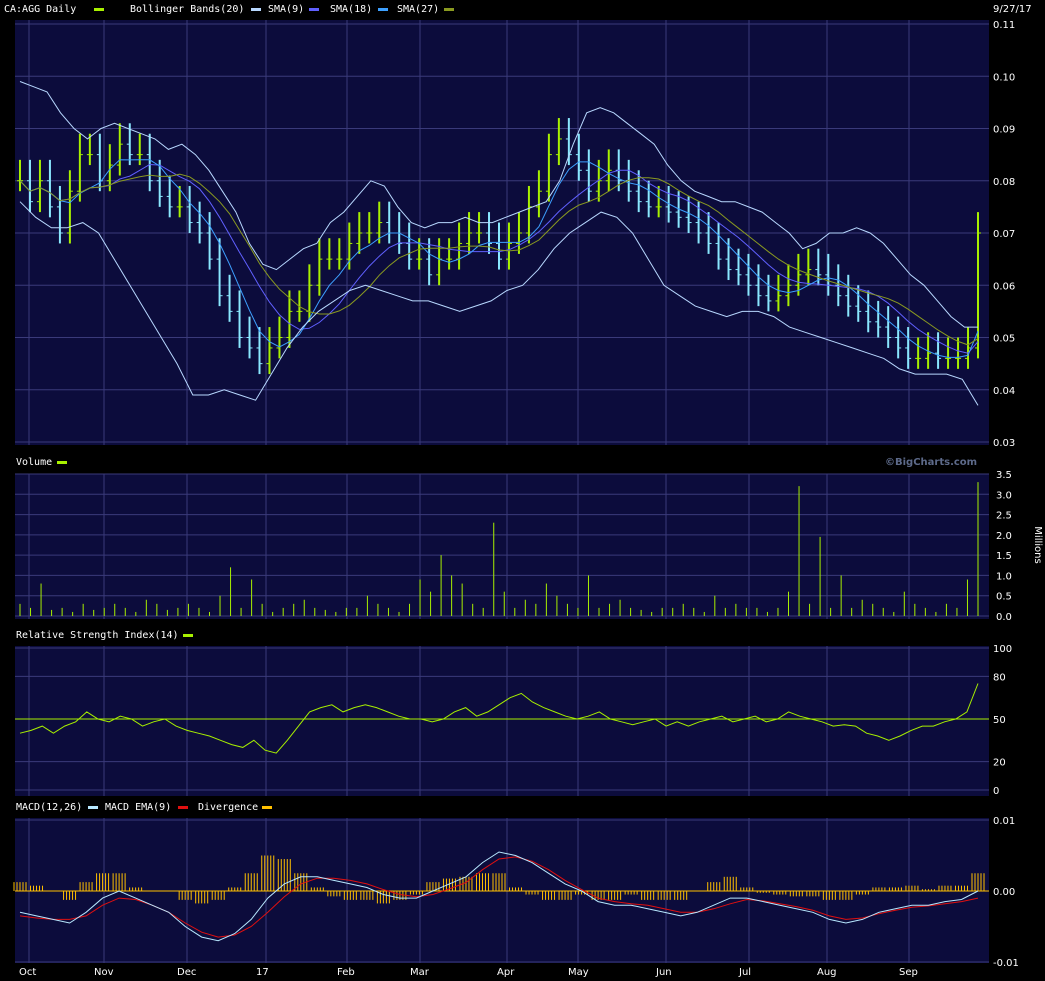  What do you see at coordinates (267, 807) in the screenshot?
I see `divergence-title-swatch` at bounding box center [267, 807].